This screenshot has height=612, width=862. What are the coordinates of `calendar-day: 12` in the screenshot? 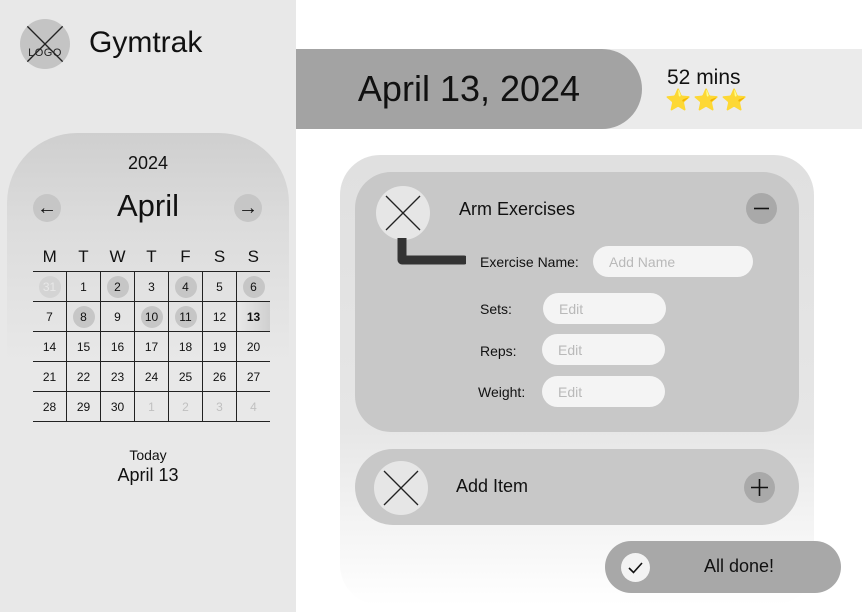 It's located at (219, 316).